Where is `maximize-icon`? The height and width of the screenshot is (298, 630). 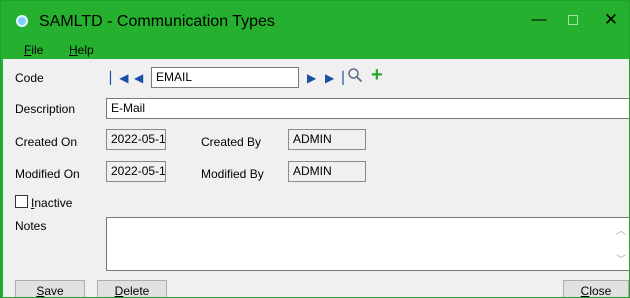 maximize-icon is located at coordinates (573, 20).